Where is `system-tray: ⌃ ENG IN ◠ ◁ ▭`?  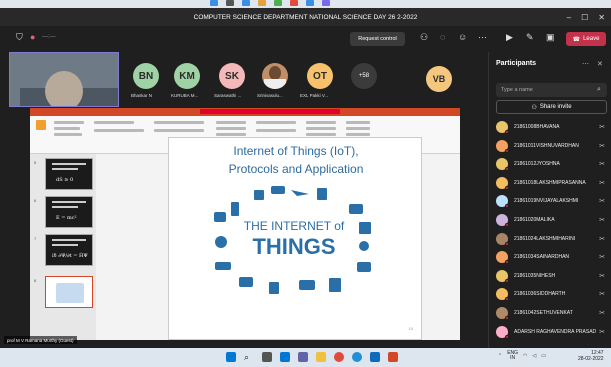
system-tray: ⌃ ENG IN ◠ ◁ ▭ is located at coordinates (522, 356).